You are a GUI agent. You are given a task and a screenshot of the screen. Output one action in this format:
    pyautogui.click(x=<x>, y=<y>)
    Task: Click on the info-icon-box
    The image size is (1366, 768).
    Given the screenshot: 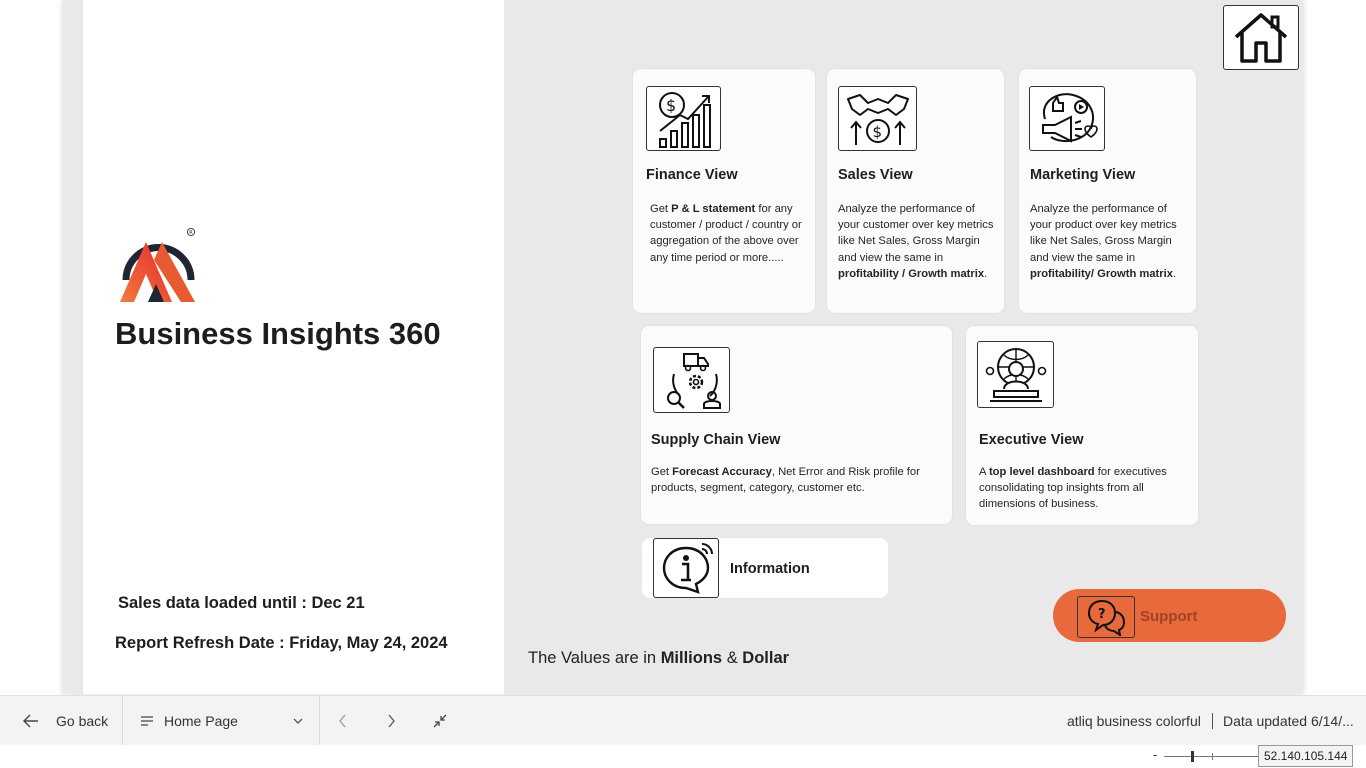 What is the action you would take?
    pyautogui.click(x=686, y=568)
    